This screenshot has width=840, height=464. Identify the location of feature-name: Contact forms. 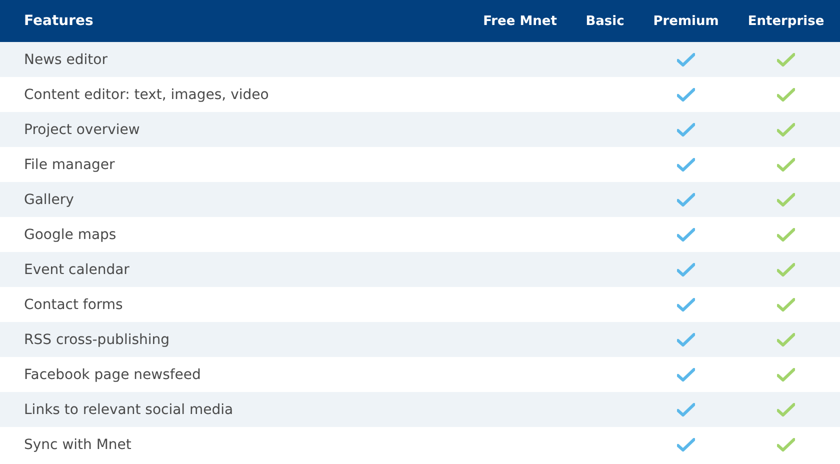
(73, 305).